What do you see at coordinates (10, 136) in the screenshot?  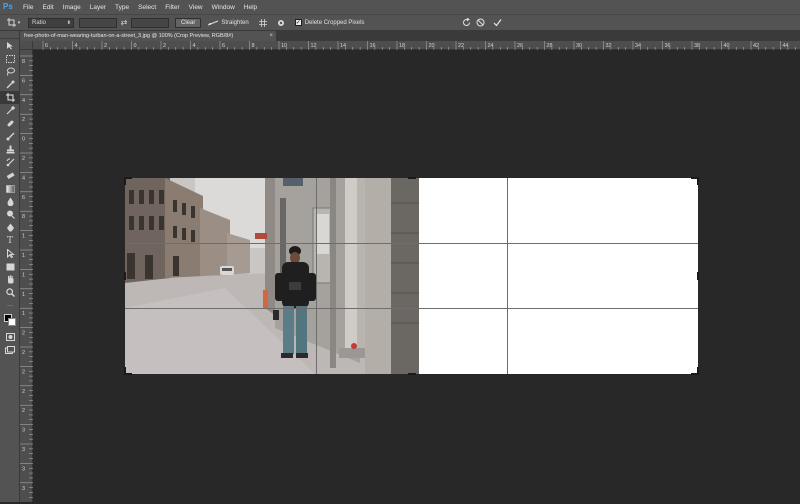 I see `brush-icon` at bounding box center [10, 136].